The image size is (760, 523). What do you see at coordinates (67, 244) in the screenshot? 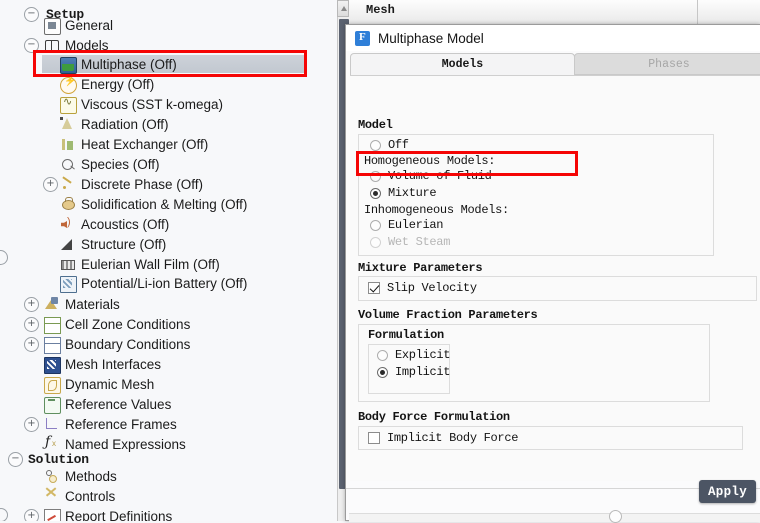
I see `structure-icon` at bounding box center [67, 244].